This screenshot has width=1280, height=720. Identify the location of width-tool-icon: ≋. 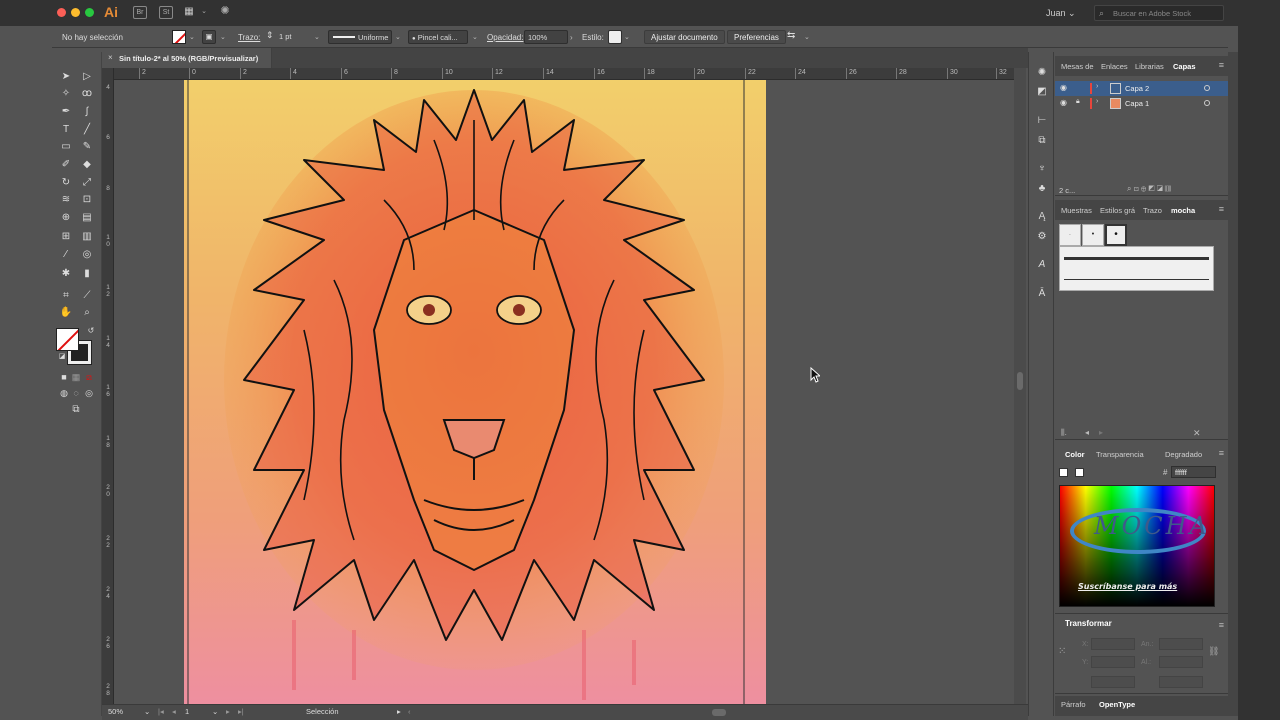
(66, 200).